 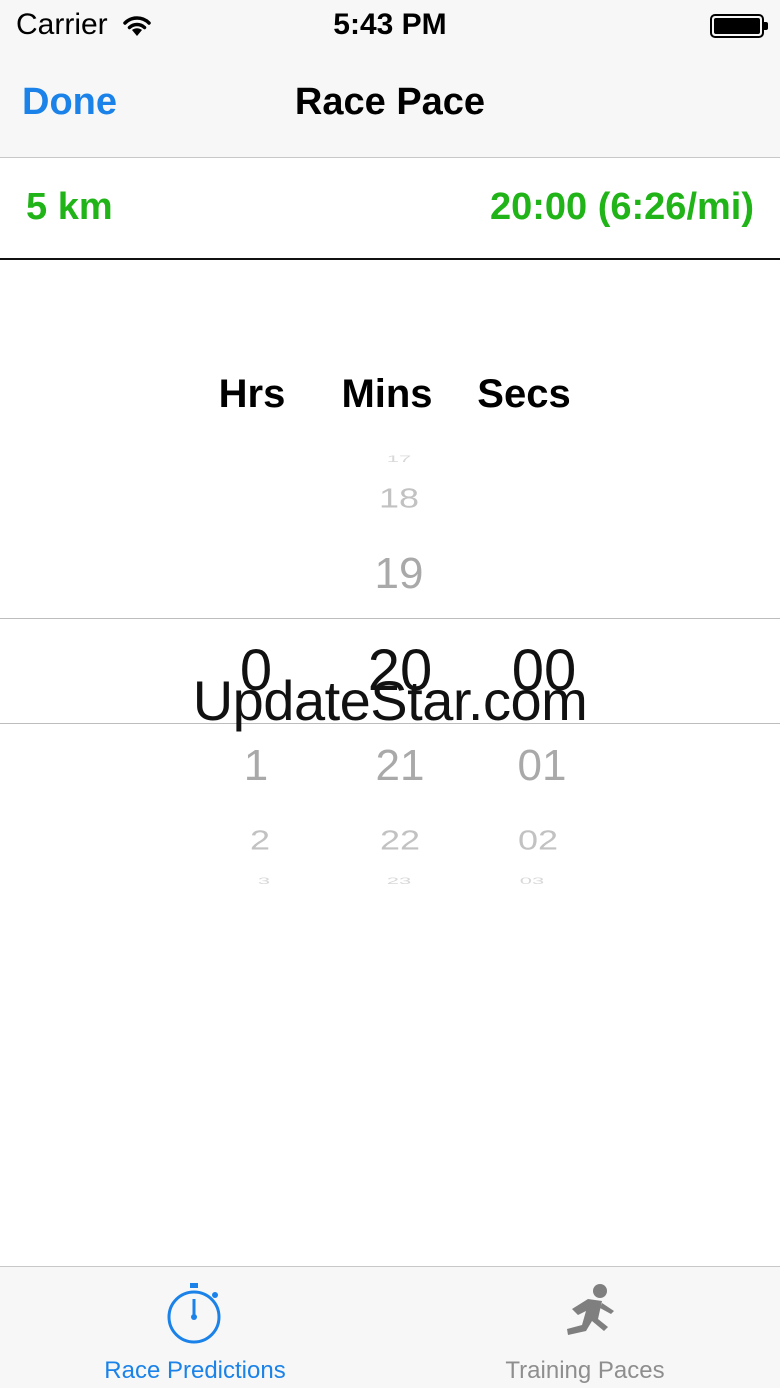 What do you see at coordinates (387, 394) in the screenshot?
I see `minutes-column-header: Mins` at bounding box center [387, 394].